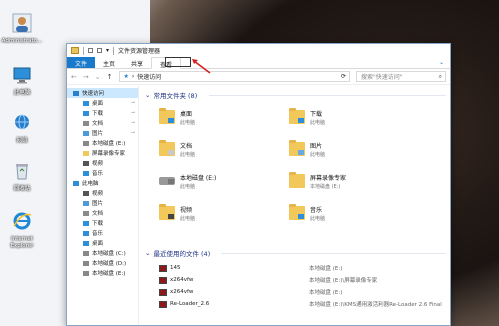 The height and width of the screenshot is (326, 499). Describe the element at coordinates (102, 253) in the screenshot. I see `sidebar-item: 本地磁盘 (C:)` at that location.